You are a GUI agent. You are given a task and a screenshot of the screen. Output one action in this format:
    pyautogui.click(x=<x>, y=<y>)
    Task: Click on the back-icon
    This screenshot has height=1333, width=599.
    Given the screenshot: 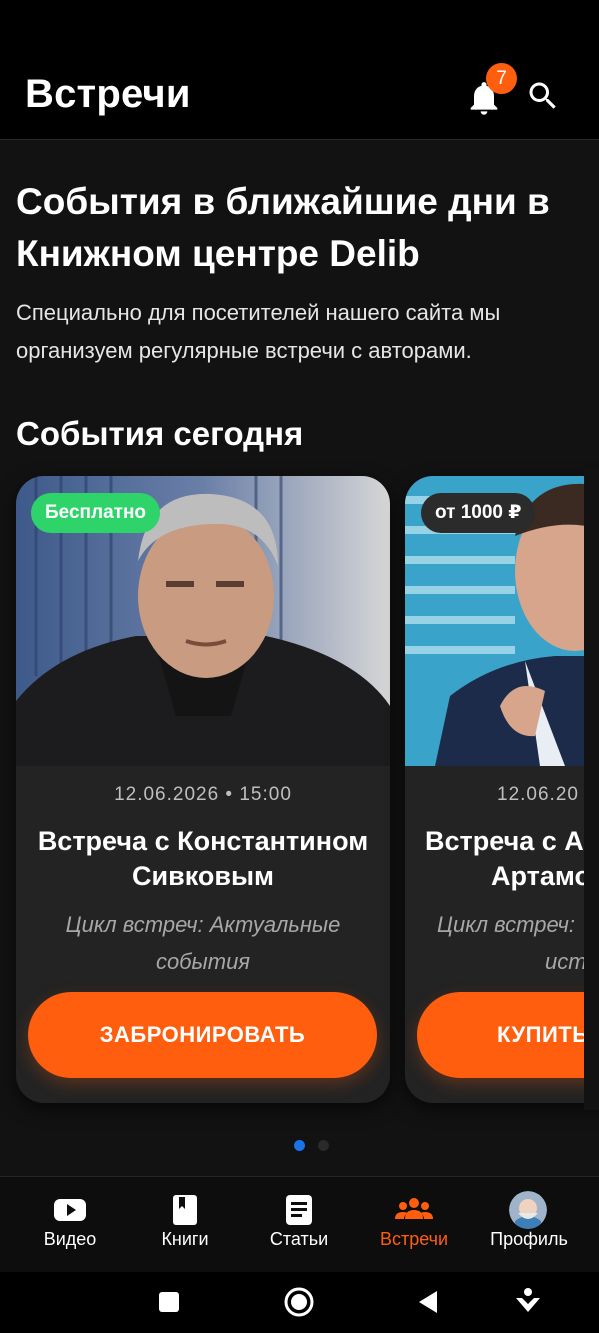 What is the action you would take?
    pyautogui.click(x=428, y=1302)
    